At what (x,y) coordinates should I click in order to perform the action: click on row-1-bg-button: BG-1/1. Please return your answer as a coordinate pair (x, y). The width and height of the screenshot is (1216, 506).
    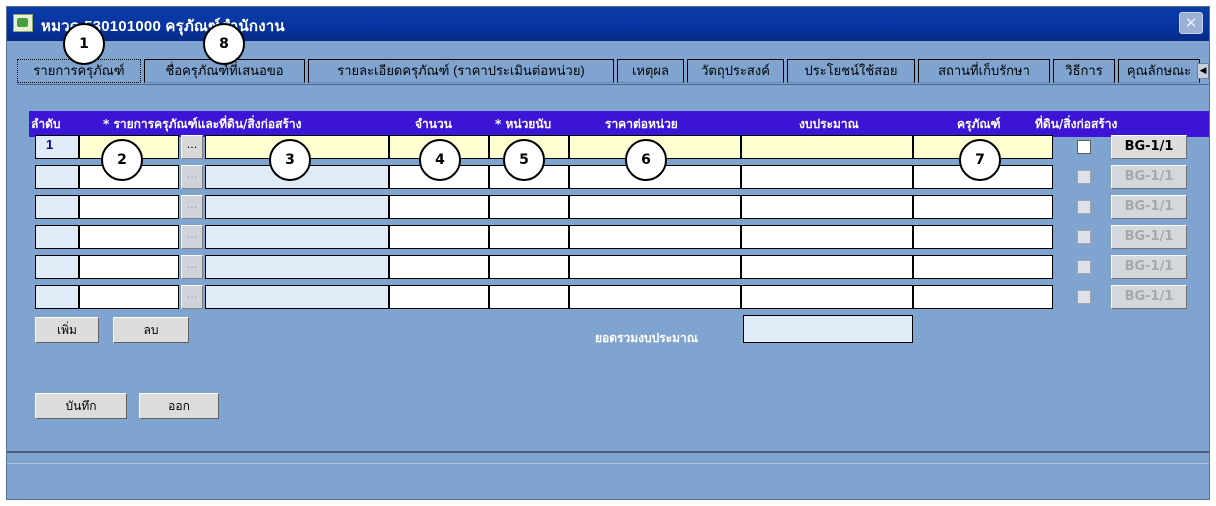
    Looking at the image, I should click on (1149, 147).